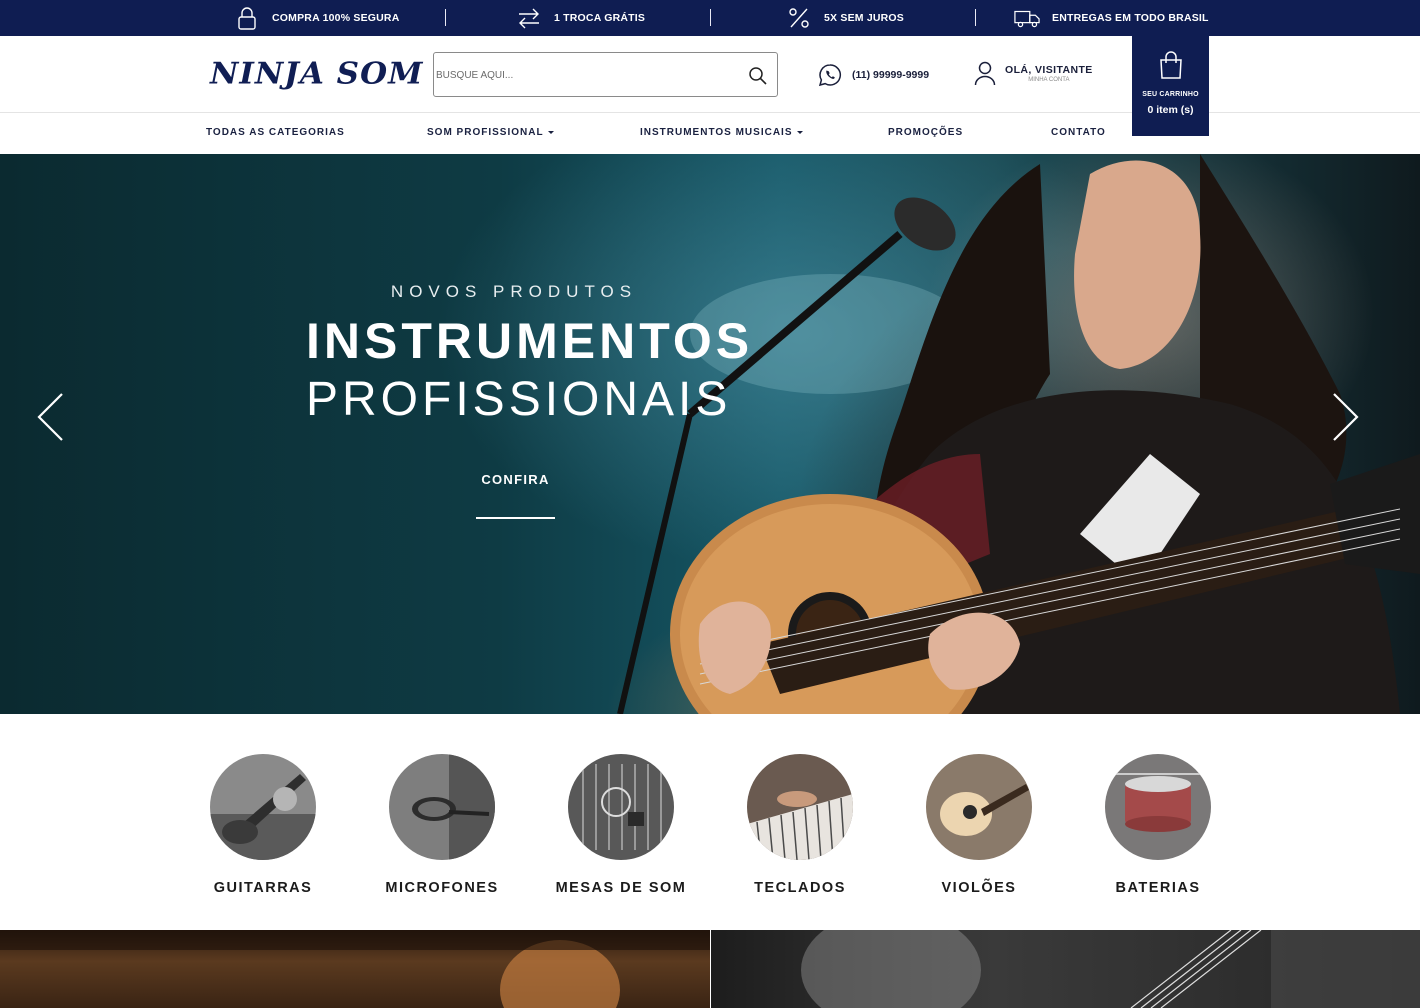 The image size is (1420, 1008). What do you see at coordinates (716, 132) in the screenshot?
I see `nav-label: INSTRUMENTOS MUSICAIS` at bounding box center [716, 132].